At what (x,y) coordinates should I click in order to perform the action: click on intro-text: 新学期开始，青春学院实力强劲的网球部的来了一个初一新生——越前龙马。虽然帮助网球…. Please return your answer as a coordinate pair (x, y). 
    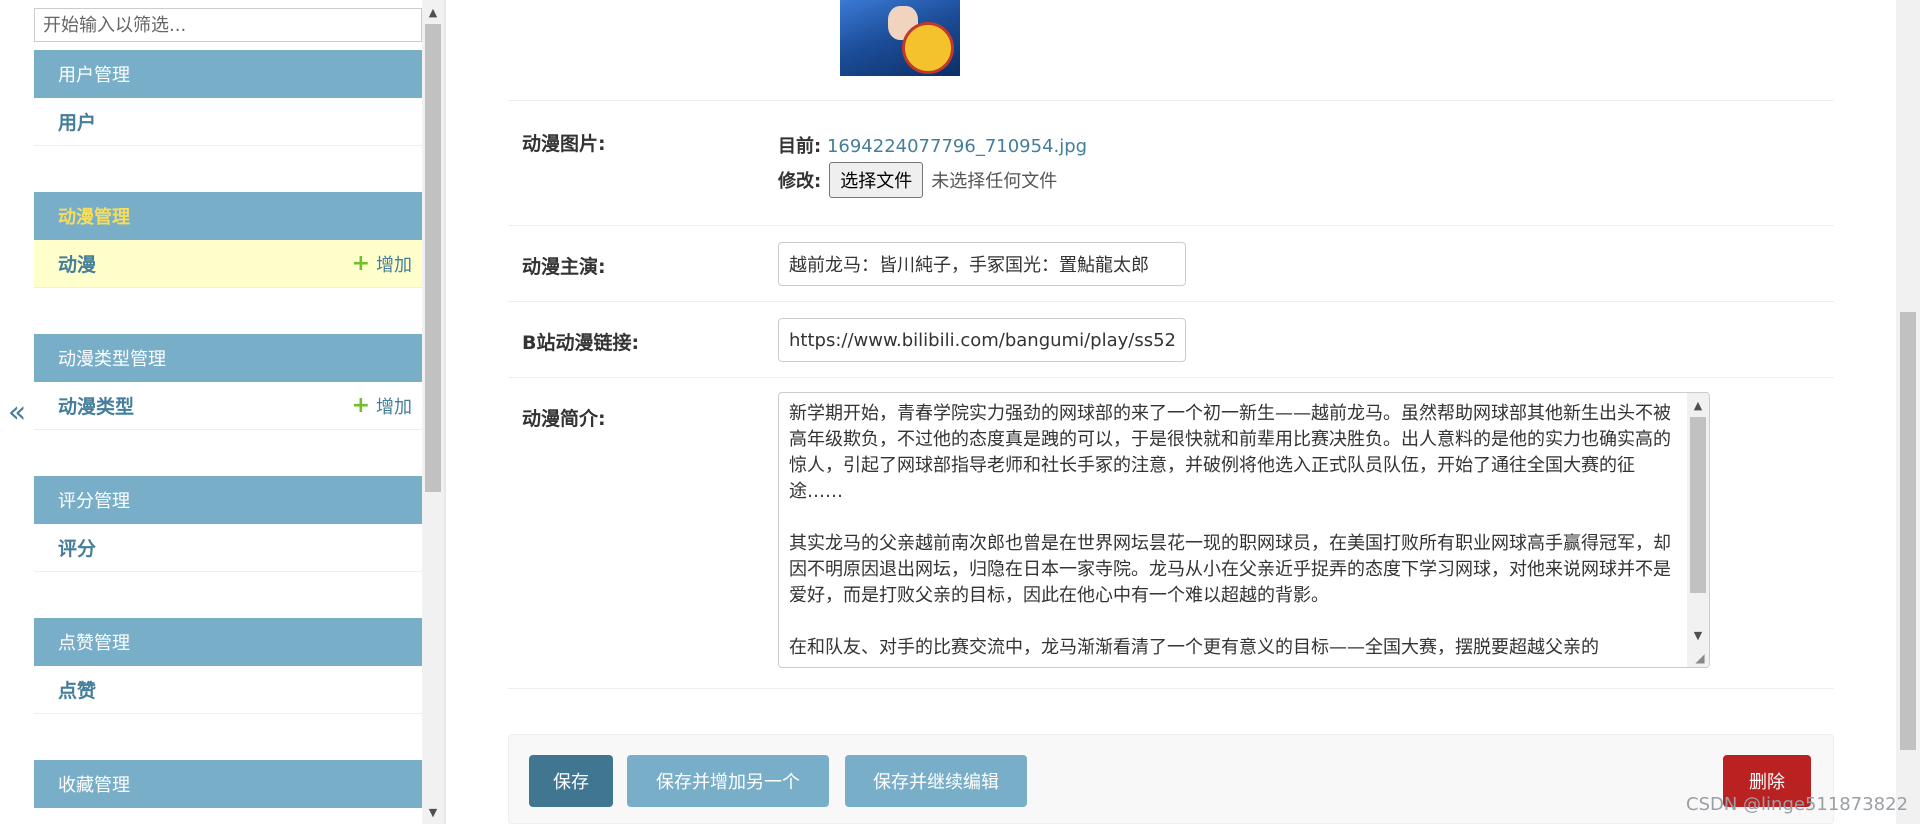
    Looking at the image, I should click on (1233, 534).